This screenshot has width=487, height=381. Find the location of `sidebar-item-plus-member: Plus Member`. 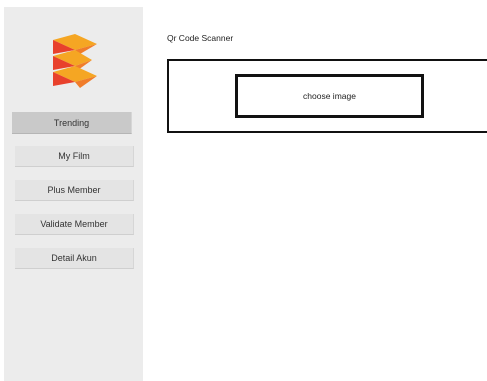

sidebar-item-plus-member: Plus Member is located at coordinates (74, 190).